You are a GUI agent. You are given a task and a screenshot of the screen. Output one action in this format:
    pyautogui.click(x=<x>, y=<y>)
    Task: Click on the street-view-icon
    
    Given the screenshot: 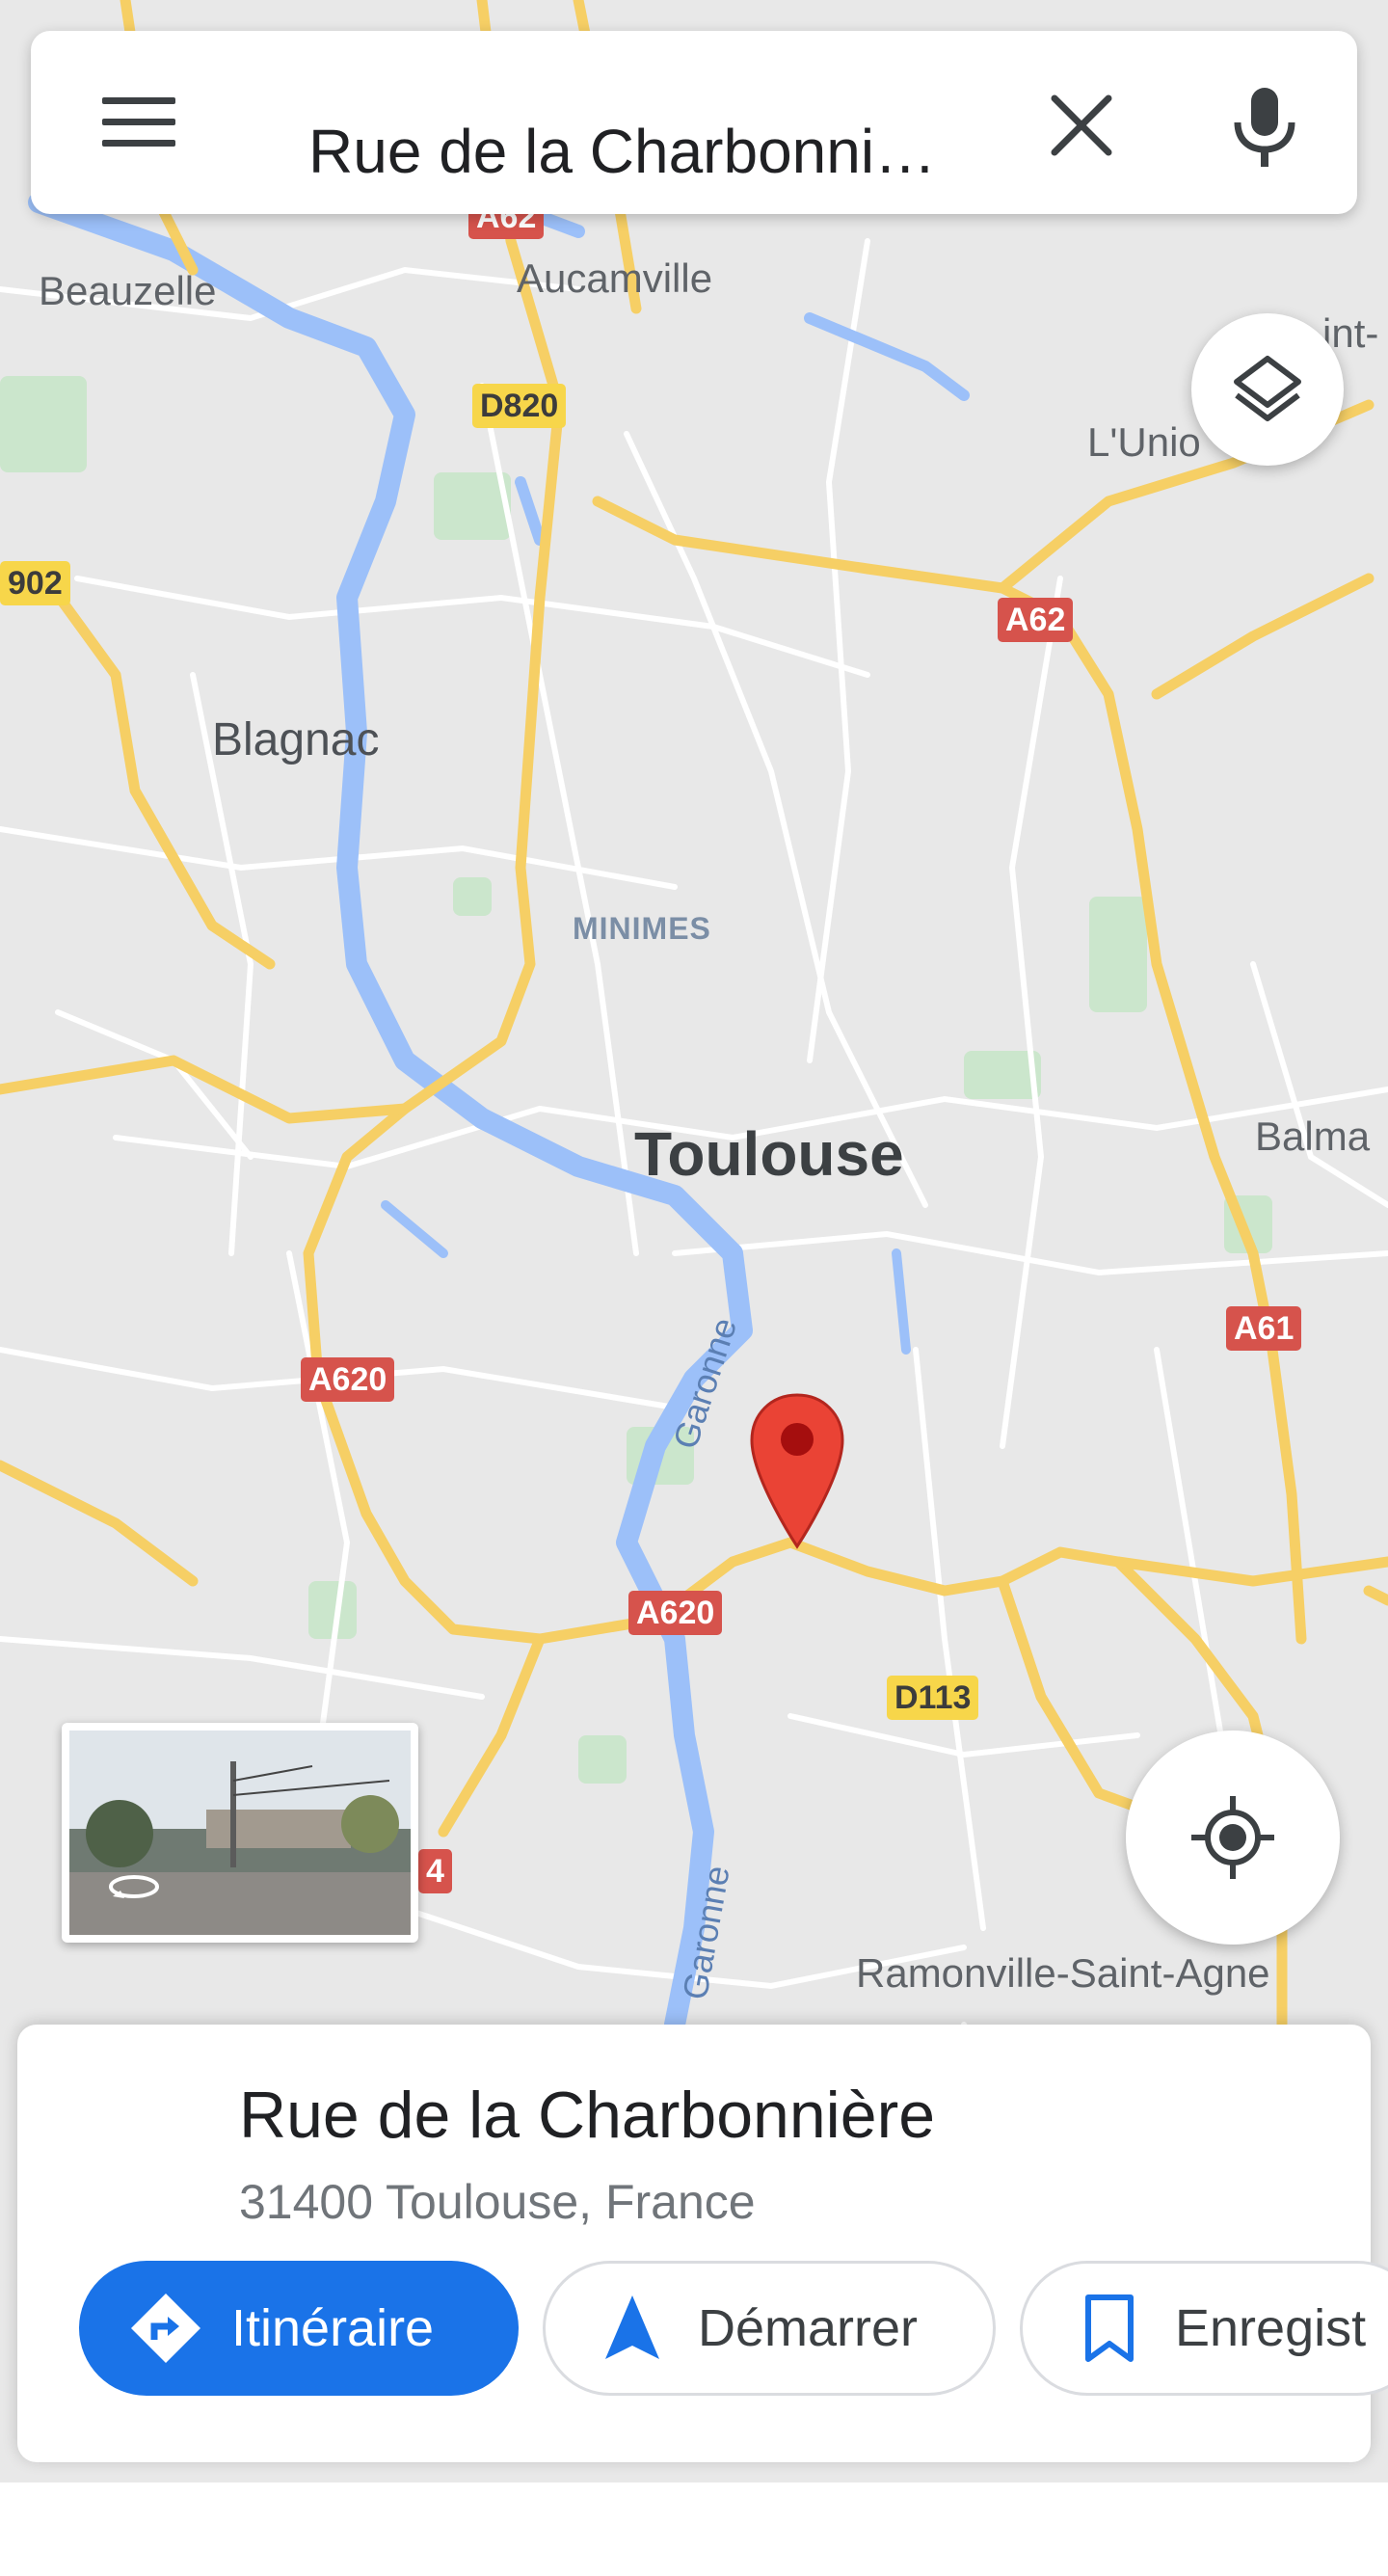 What is the action you would take?
    pyautogui.click(x=134, y=1887)
    